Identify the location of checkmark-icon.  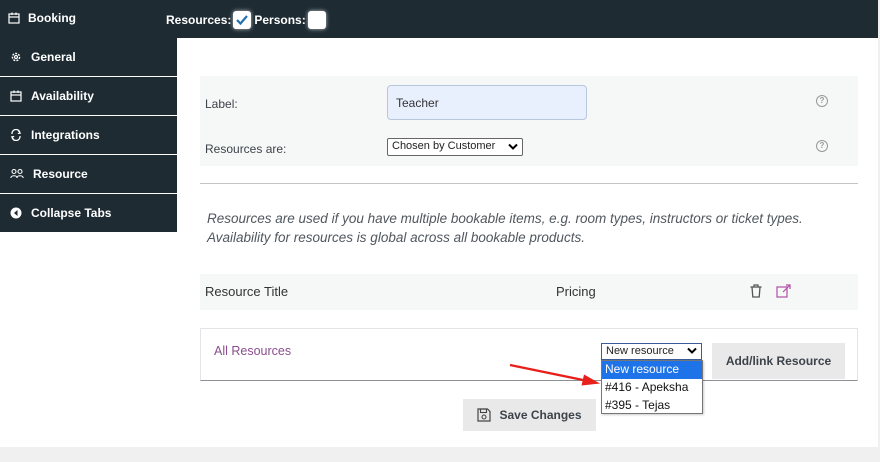
(242, 20).